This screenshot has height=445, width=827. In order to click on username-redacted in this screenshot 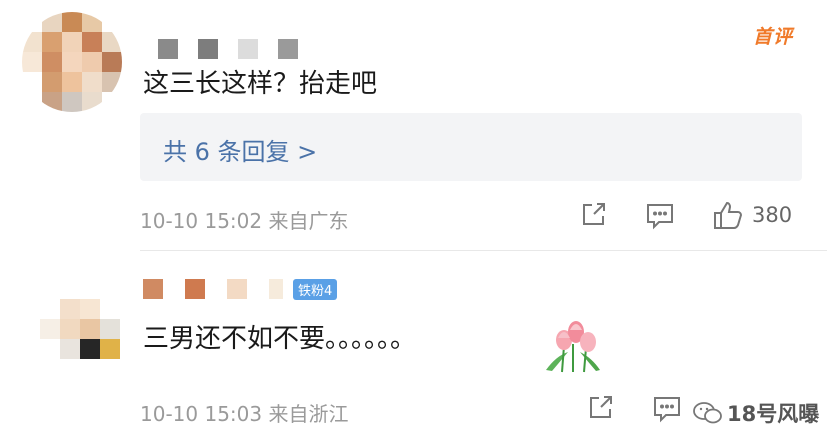, I will do `click(228, 49)`.